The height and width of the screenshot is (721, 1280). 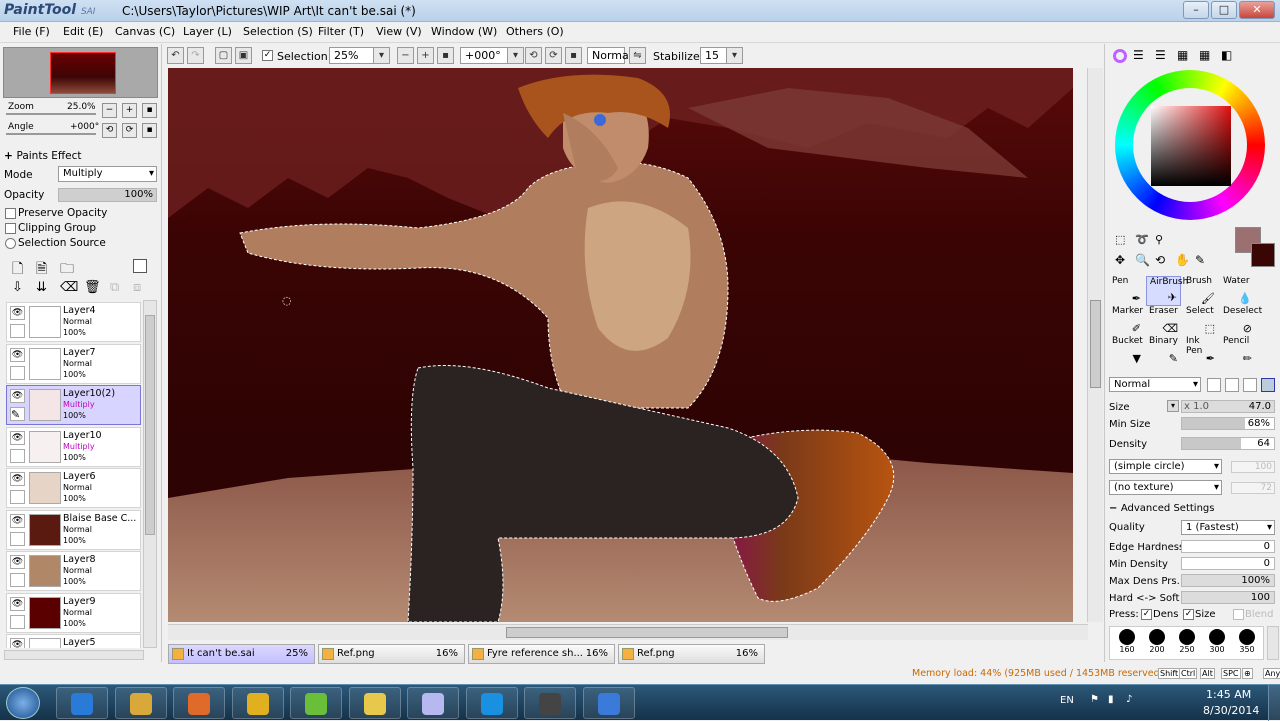 I want to click on selection-checkbox: ✓, so click(x=267, y=55).